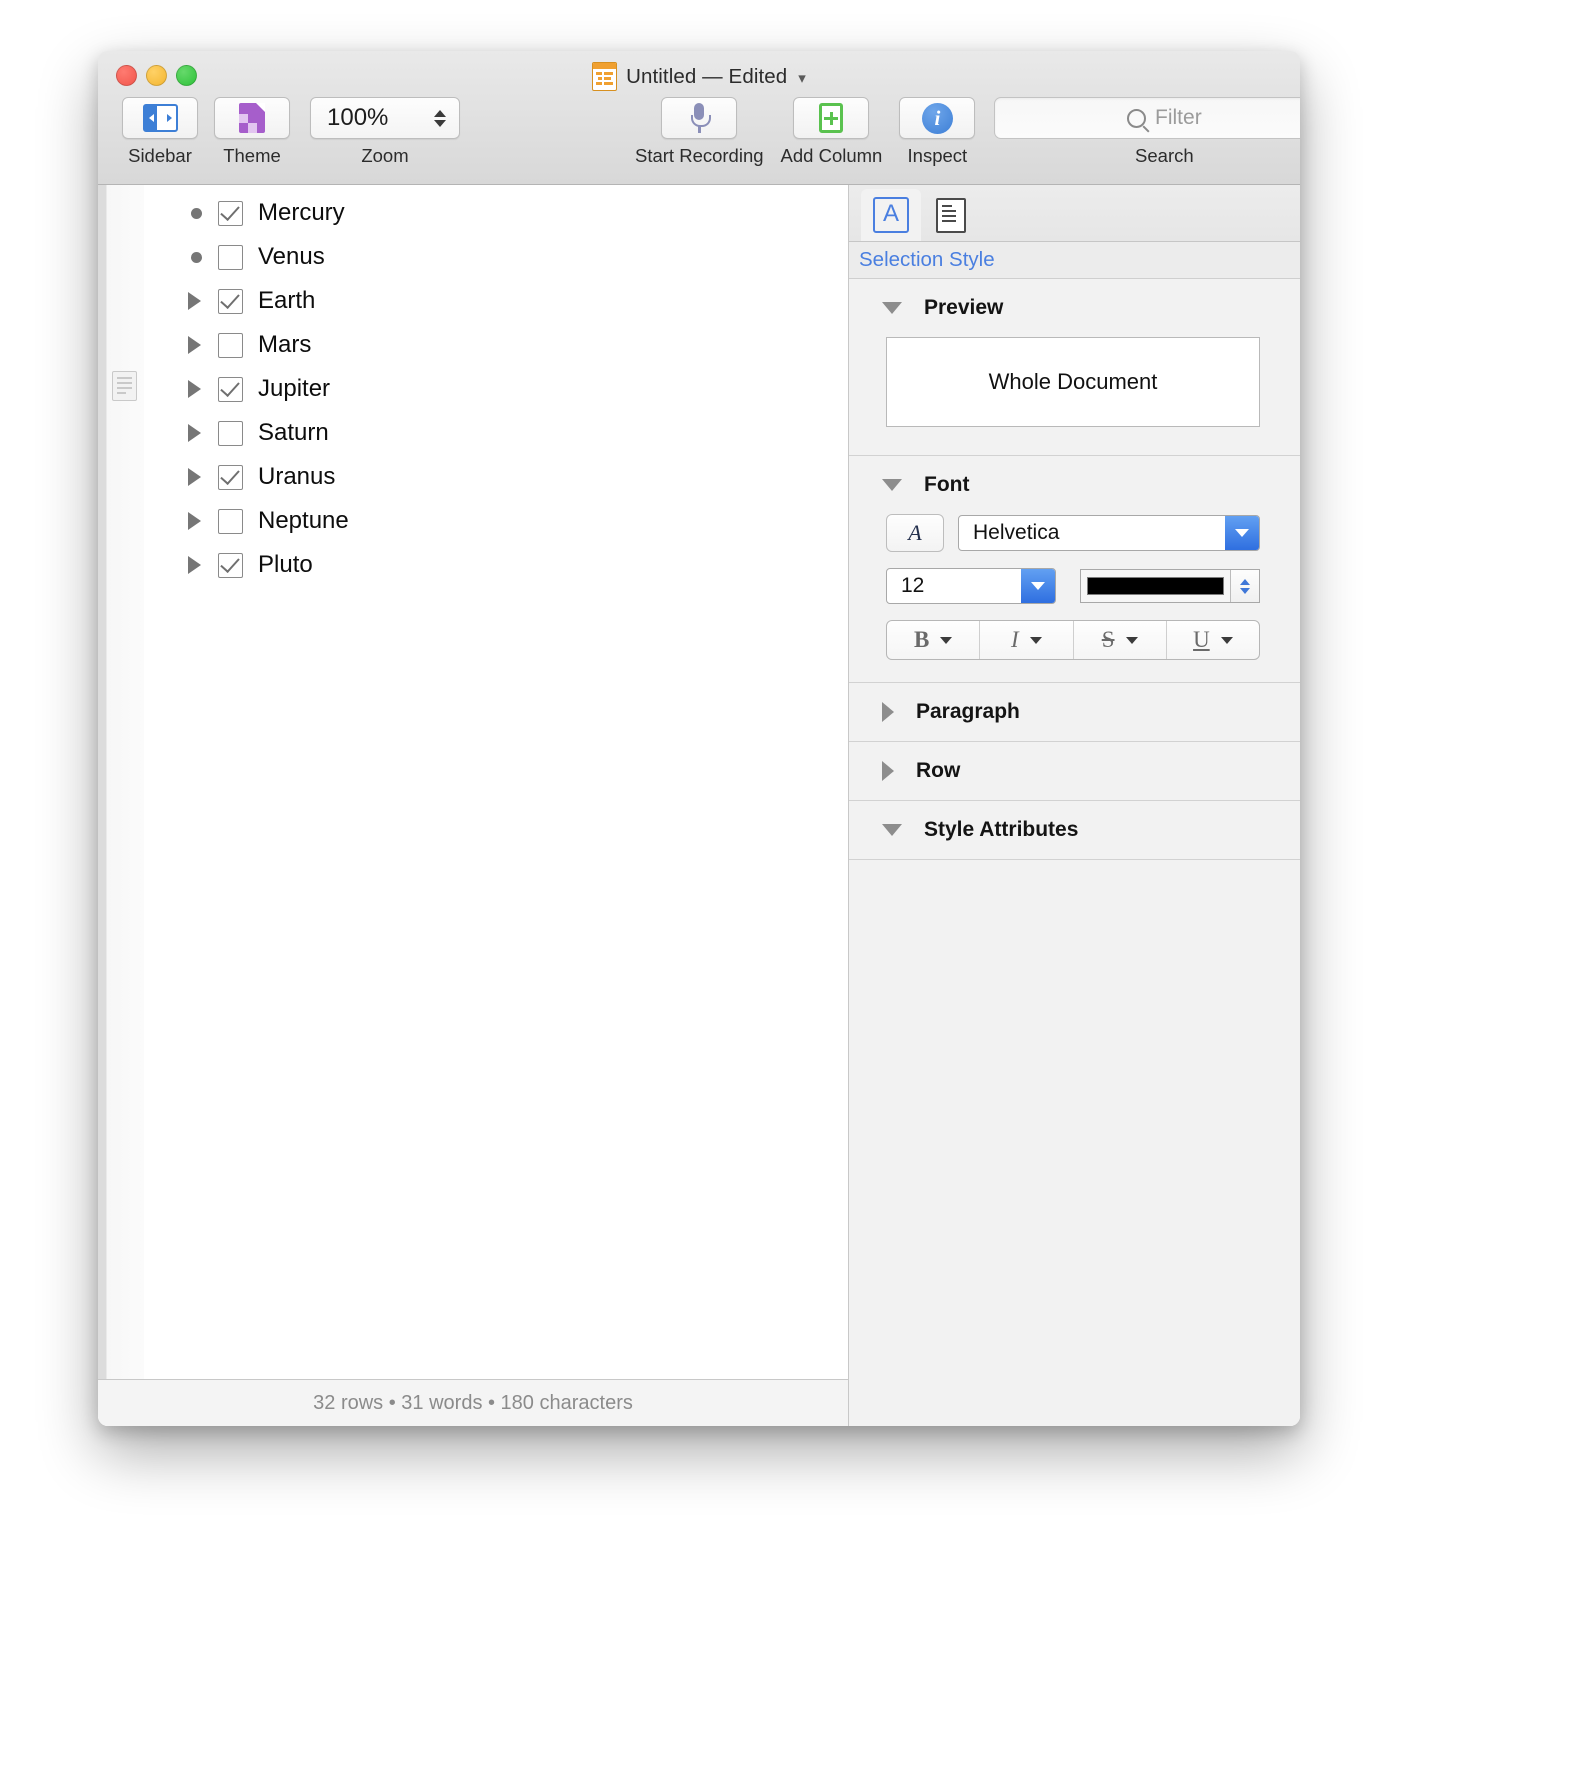 The image size is (1588, 1782). I want to click on outline-row: Mercury, so click(496, 213).